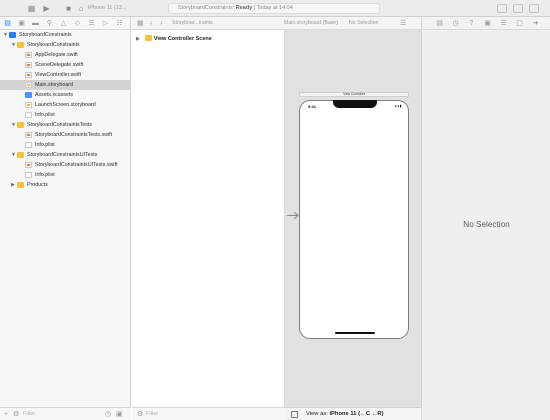 The image size is (550, 420). I want to click on outline-filter-bar: ⚙ Filter, so click(208, 413).